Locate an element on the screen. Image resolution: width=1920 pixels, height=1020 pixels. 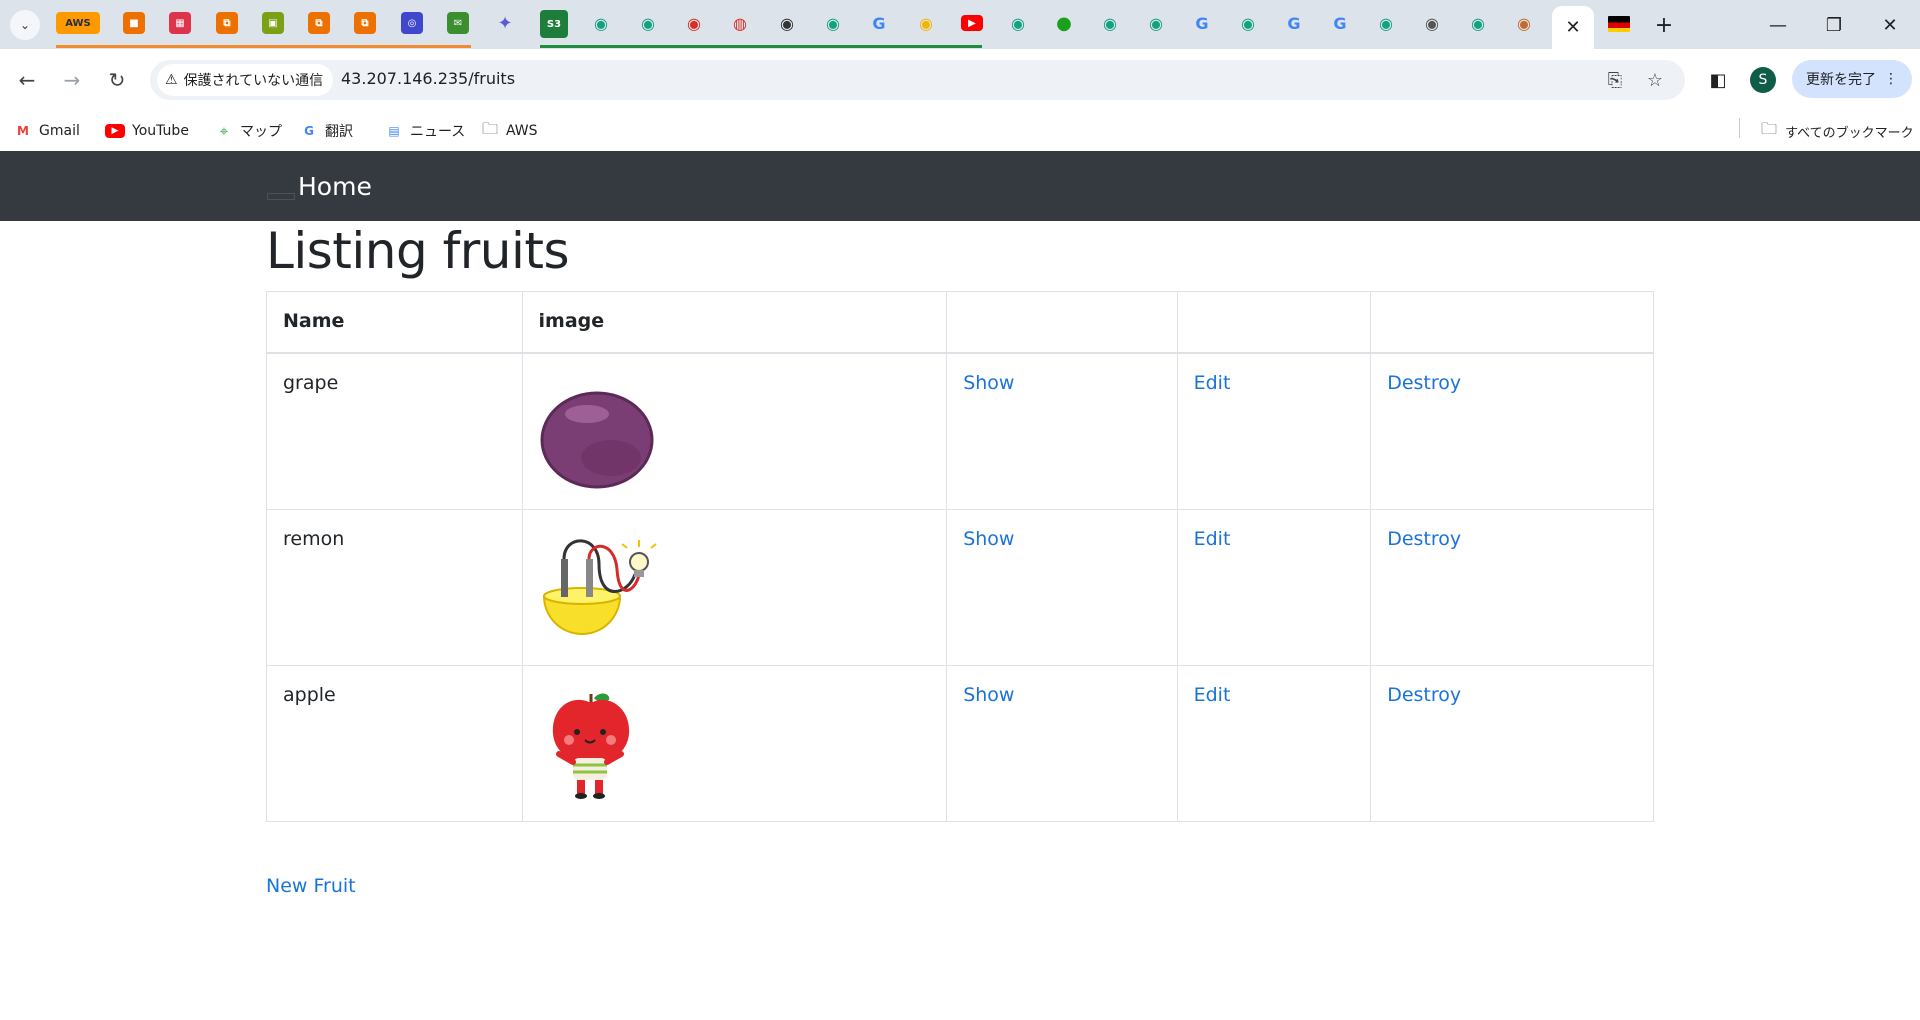
arrow-right-icon: → is located at coordinates (72, 80).